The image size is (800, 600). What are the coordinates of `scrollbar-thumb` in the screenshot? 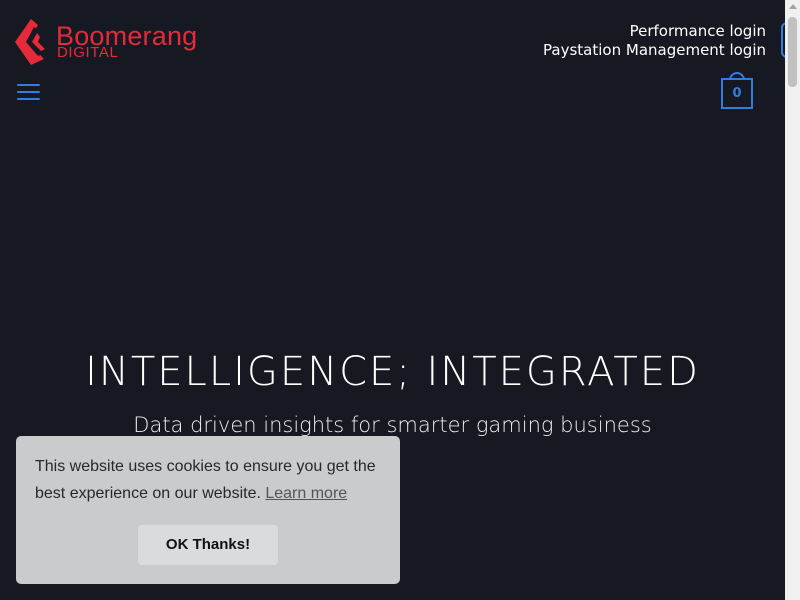 It's located at (792, 52).